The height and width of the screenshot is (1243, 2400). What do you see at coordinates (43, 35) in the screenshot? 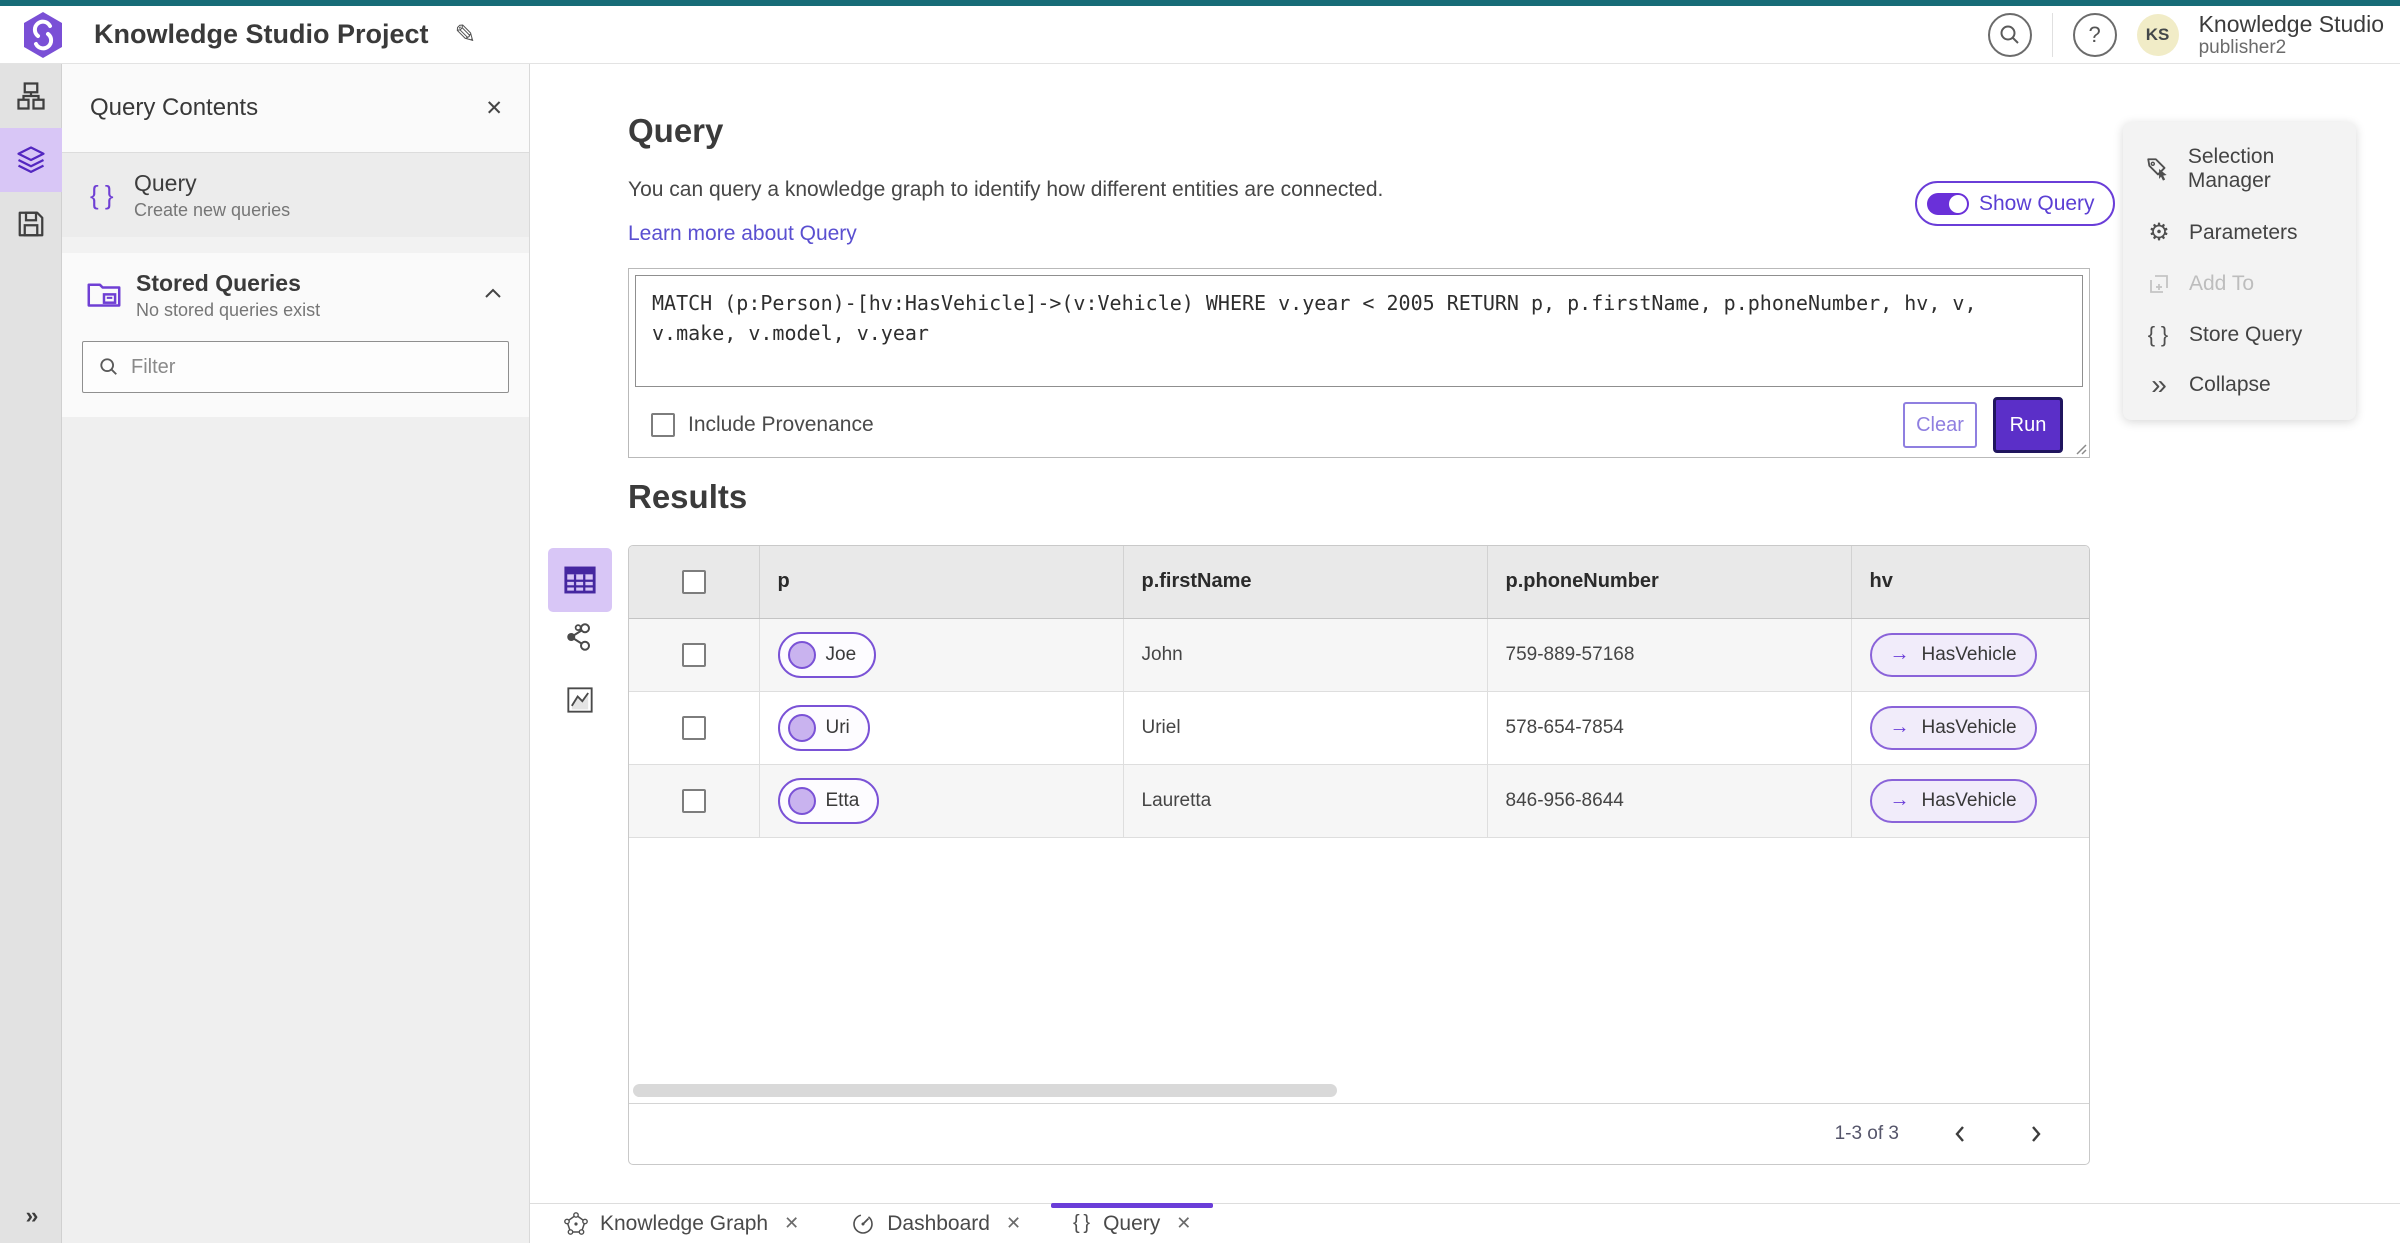
I see `app-logo` at bounding box center [43, 35].